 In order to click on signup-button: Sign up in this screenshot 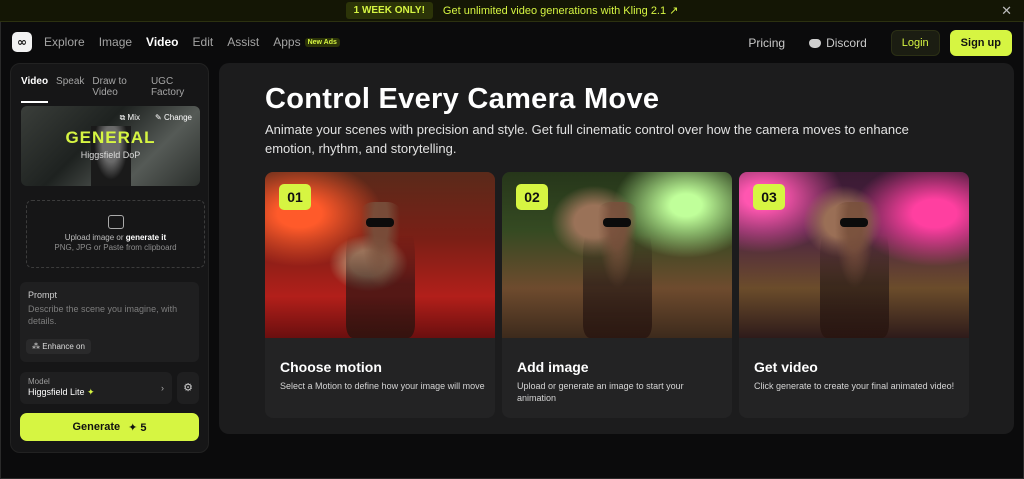, I will do `click(980, 43)`.